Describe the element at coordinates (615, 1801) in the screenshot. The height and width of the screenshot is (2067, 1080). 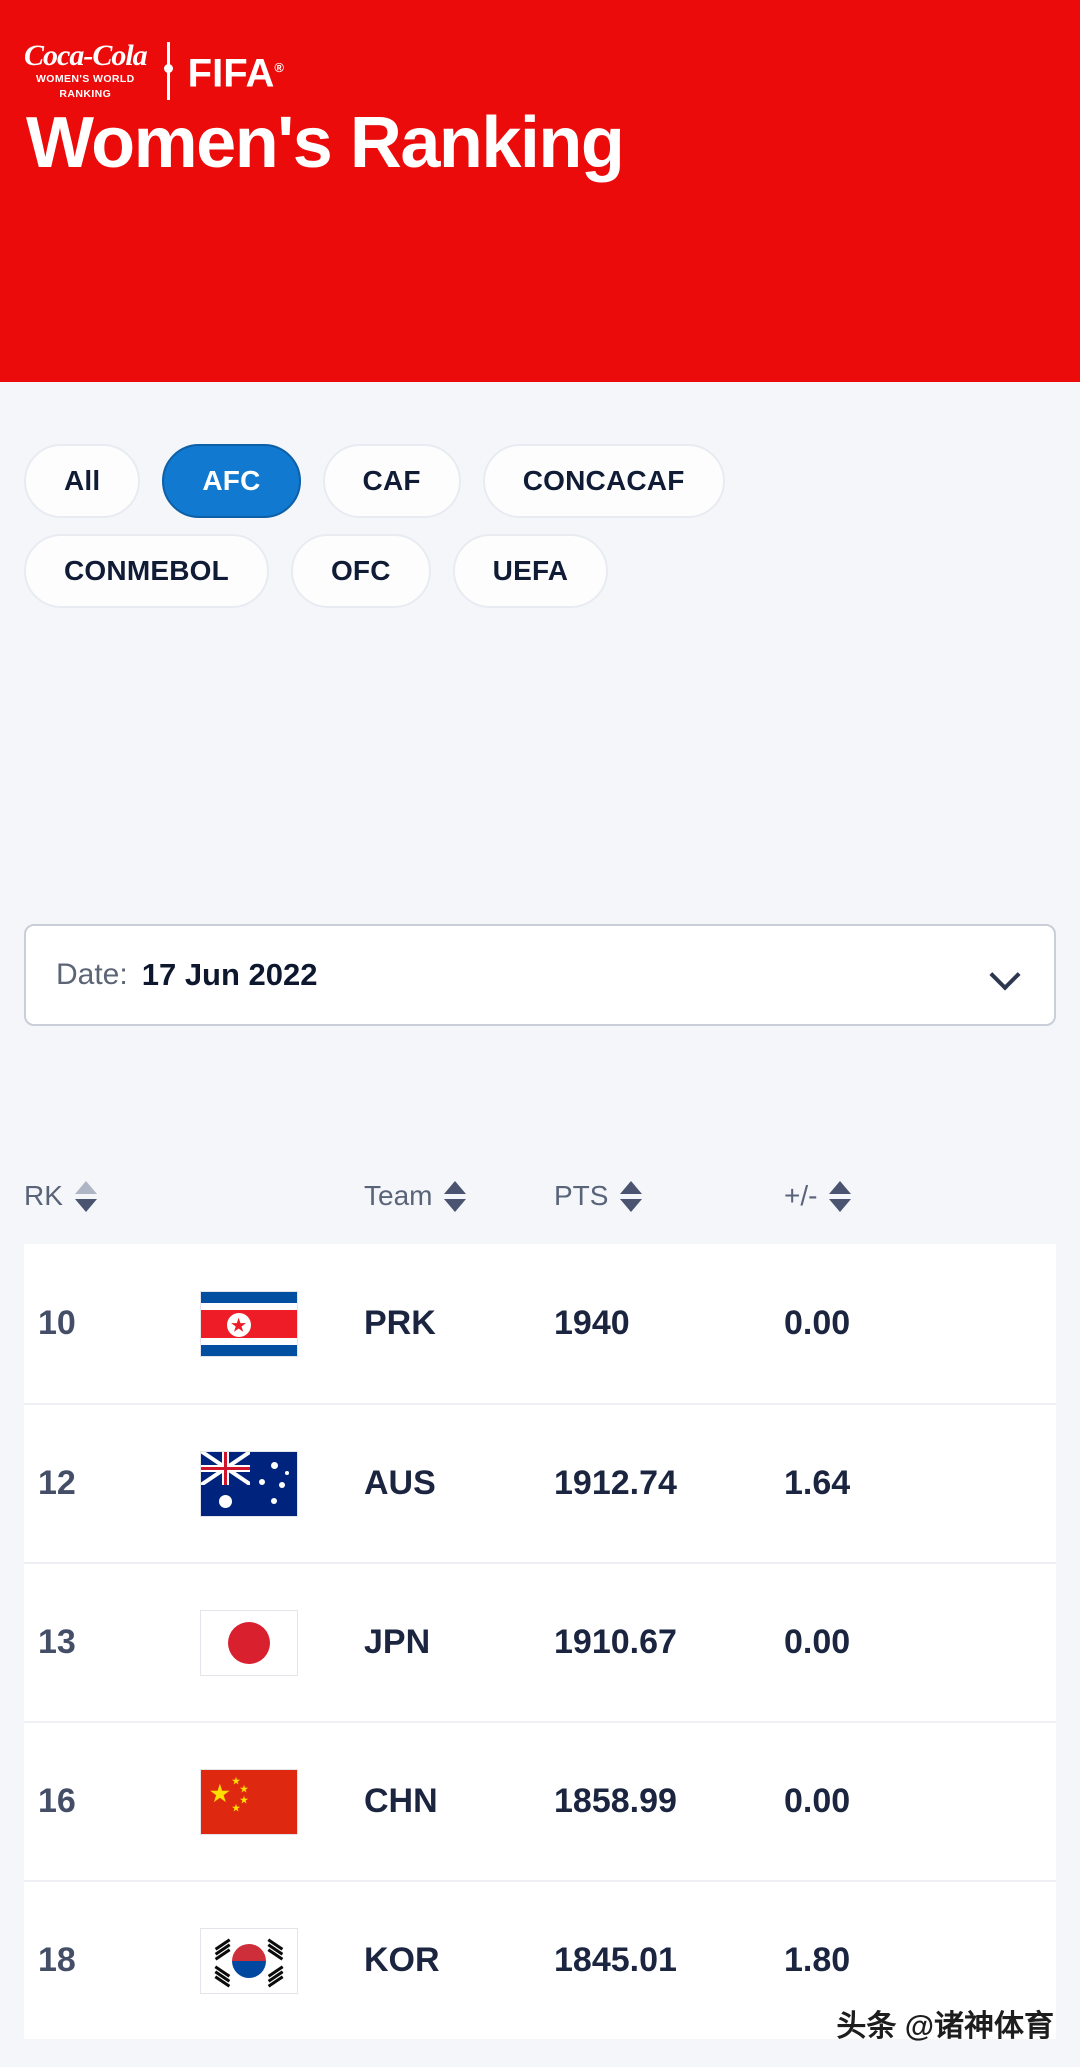
I see `cell-points: 1858.99` at that location.